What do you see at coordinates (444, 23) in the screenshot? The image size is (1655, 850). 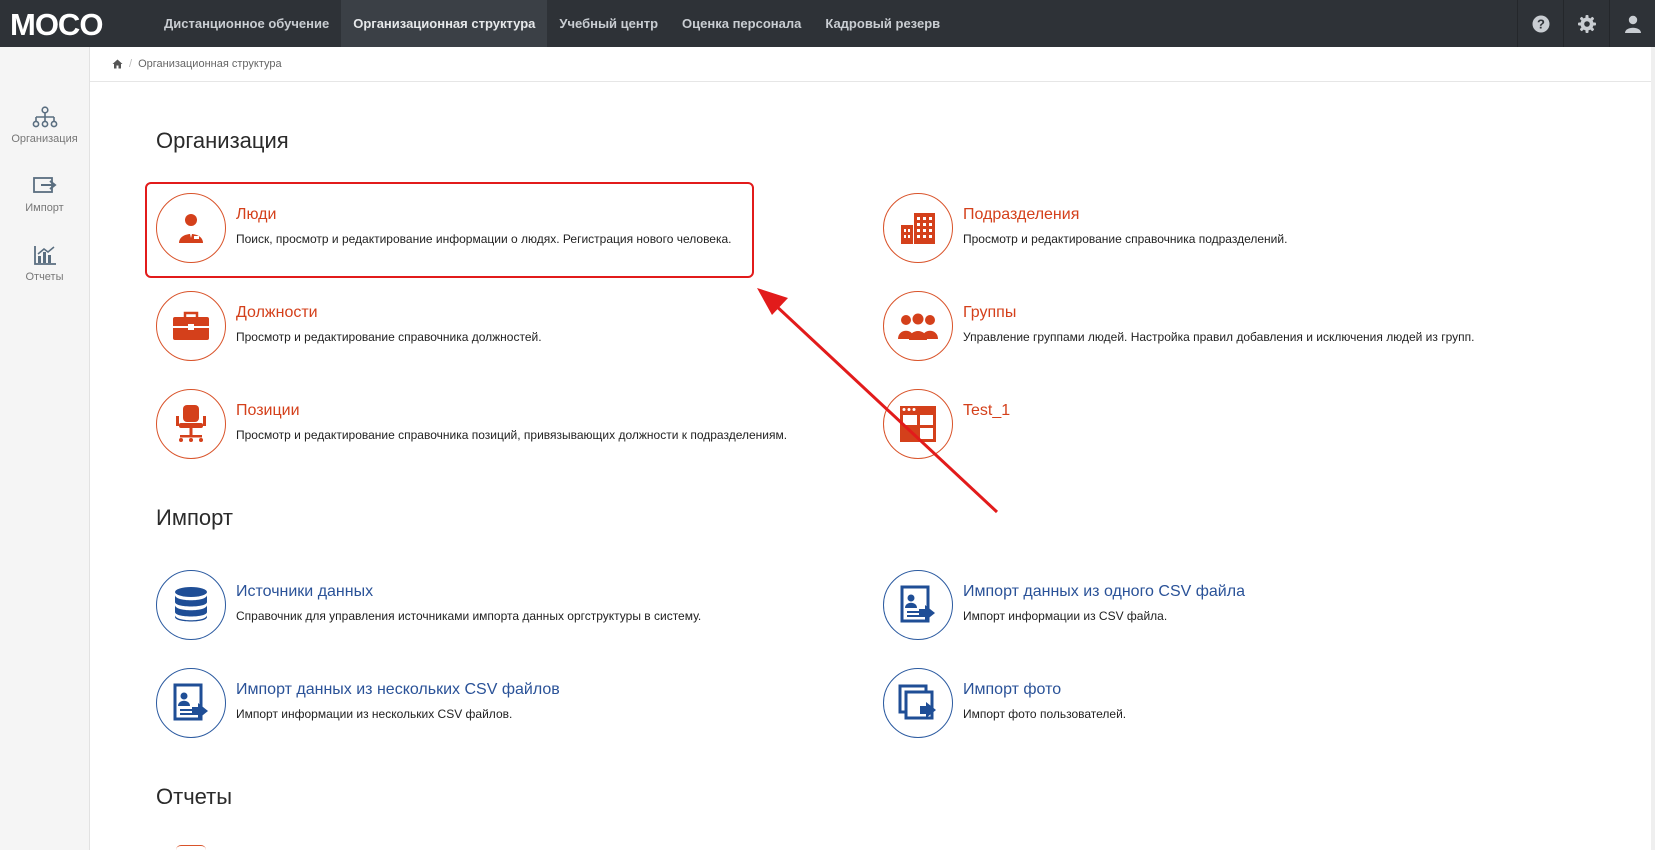 I see `nav-org-structure: Организационная структура` at bounding box center [444, 23].